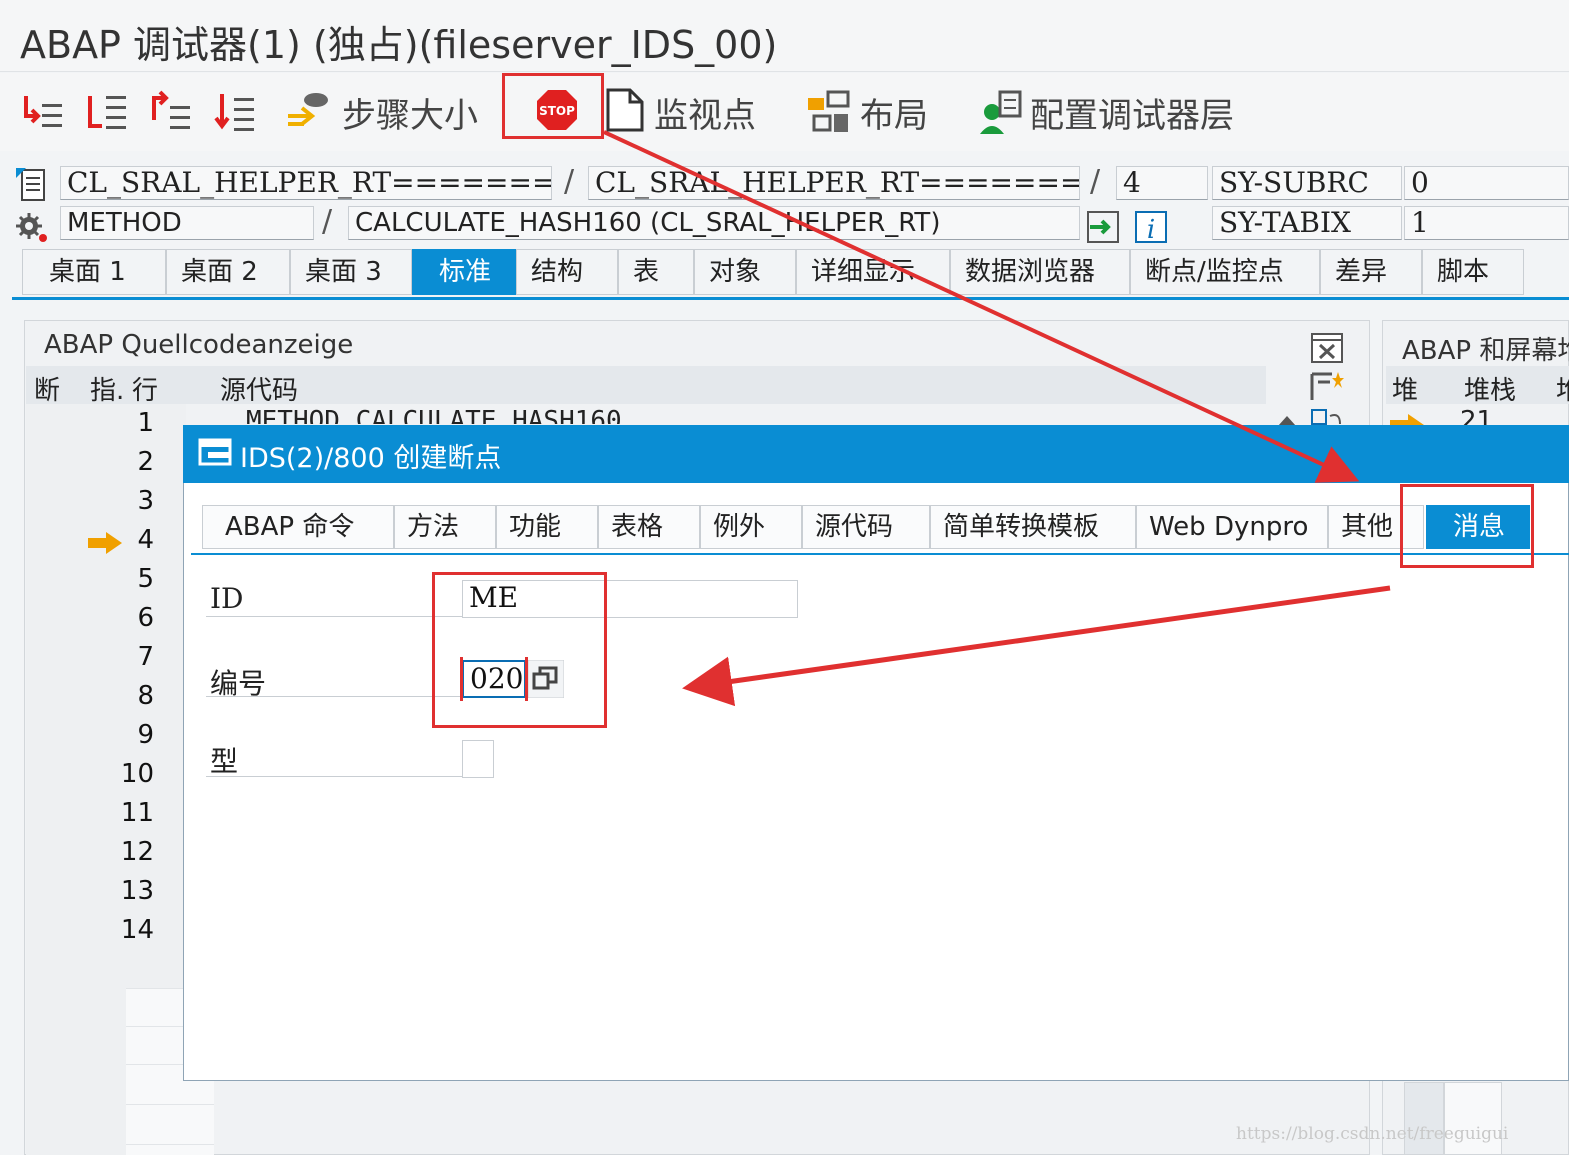 Image resolution: width=1569 pixels, height=1155 pixels. What do you see at coordinates (1151, 229) in the screenshot?
I see `svg-text: i` at bounding box center [1151, 229].